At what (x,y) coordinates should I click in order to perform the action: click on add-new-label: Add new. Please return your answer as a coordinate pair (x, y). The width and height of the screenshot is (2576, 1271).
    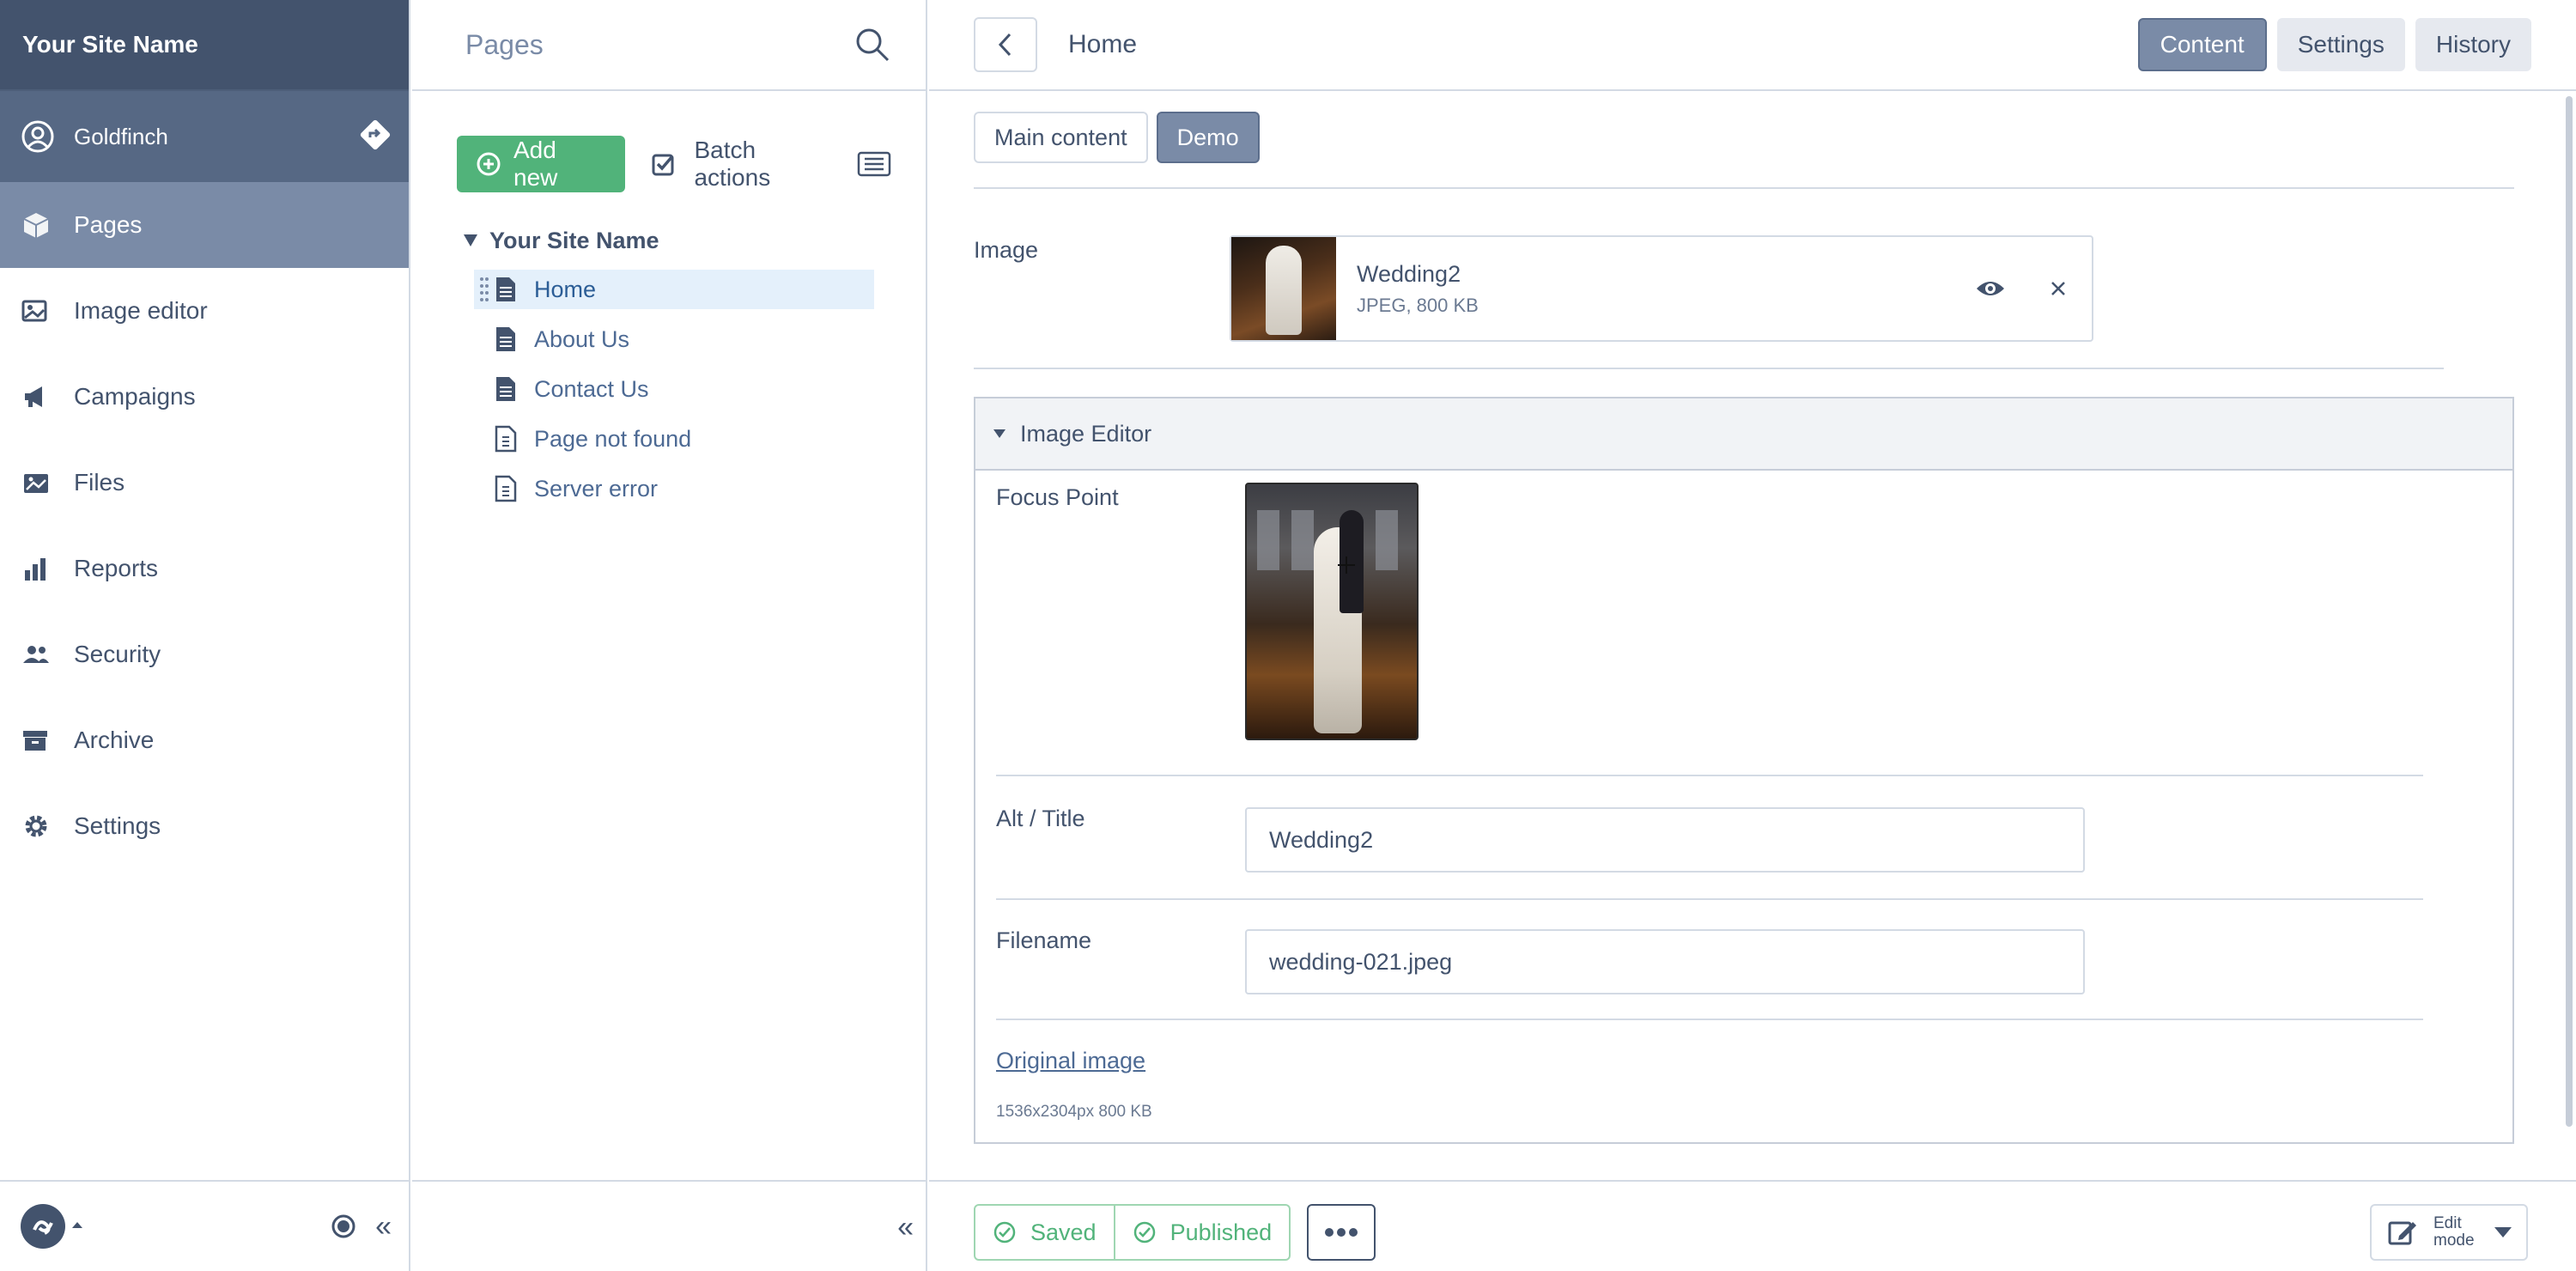
    Looking at the image, I should click on (535, 164).